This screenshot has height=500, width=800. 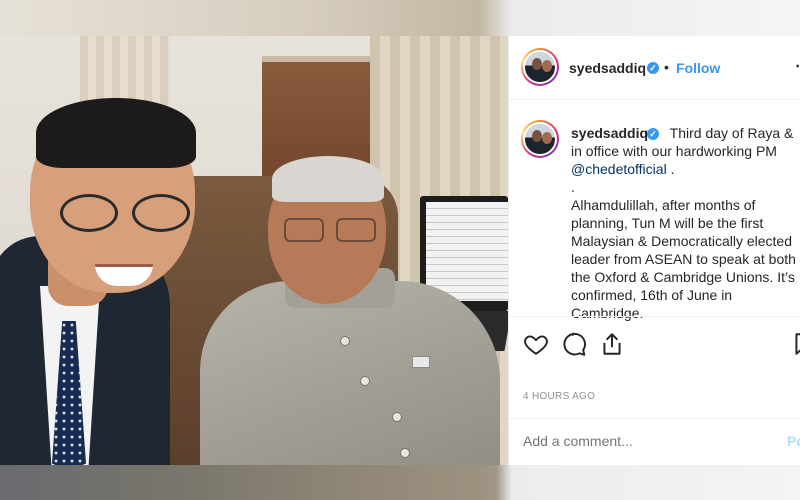 I want to click on verified-badge-icon: ✓, so click(x=653, y=68).